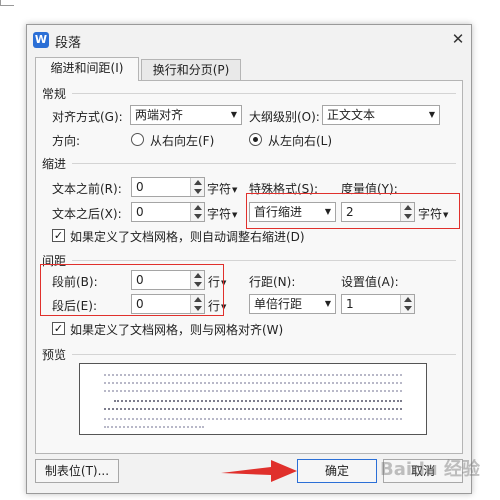 The height and width of the screenshot is (500, 500). I want to click on text-after-label: 文本之后(X):, so click(87, 214).